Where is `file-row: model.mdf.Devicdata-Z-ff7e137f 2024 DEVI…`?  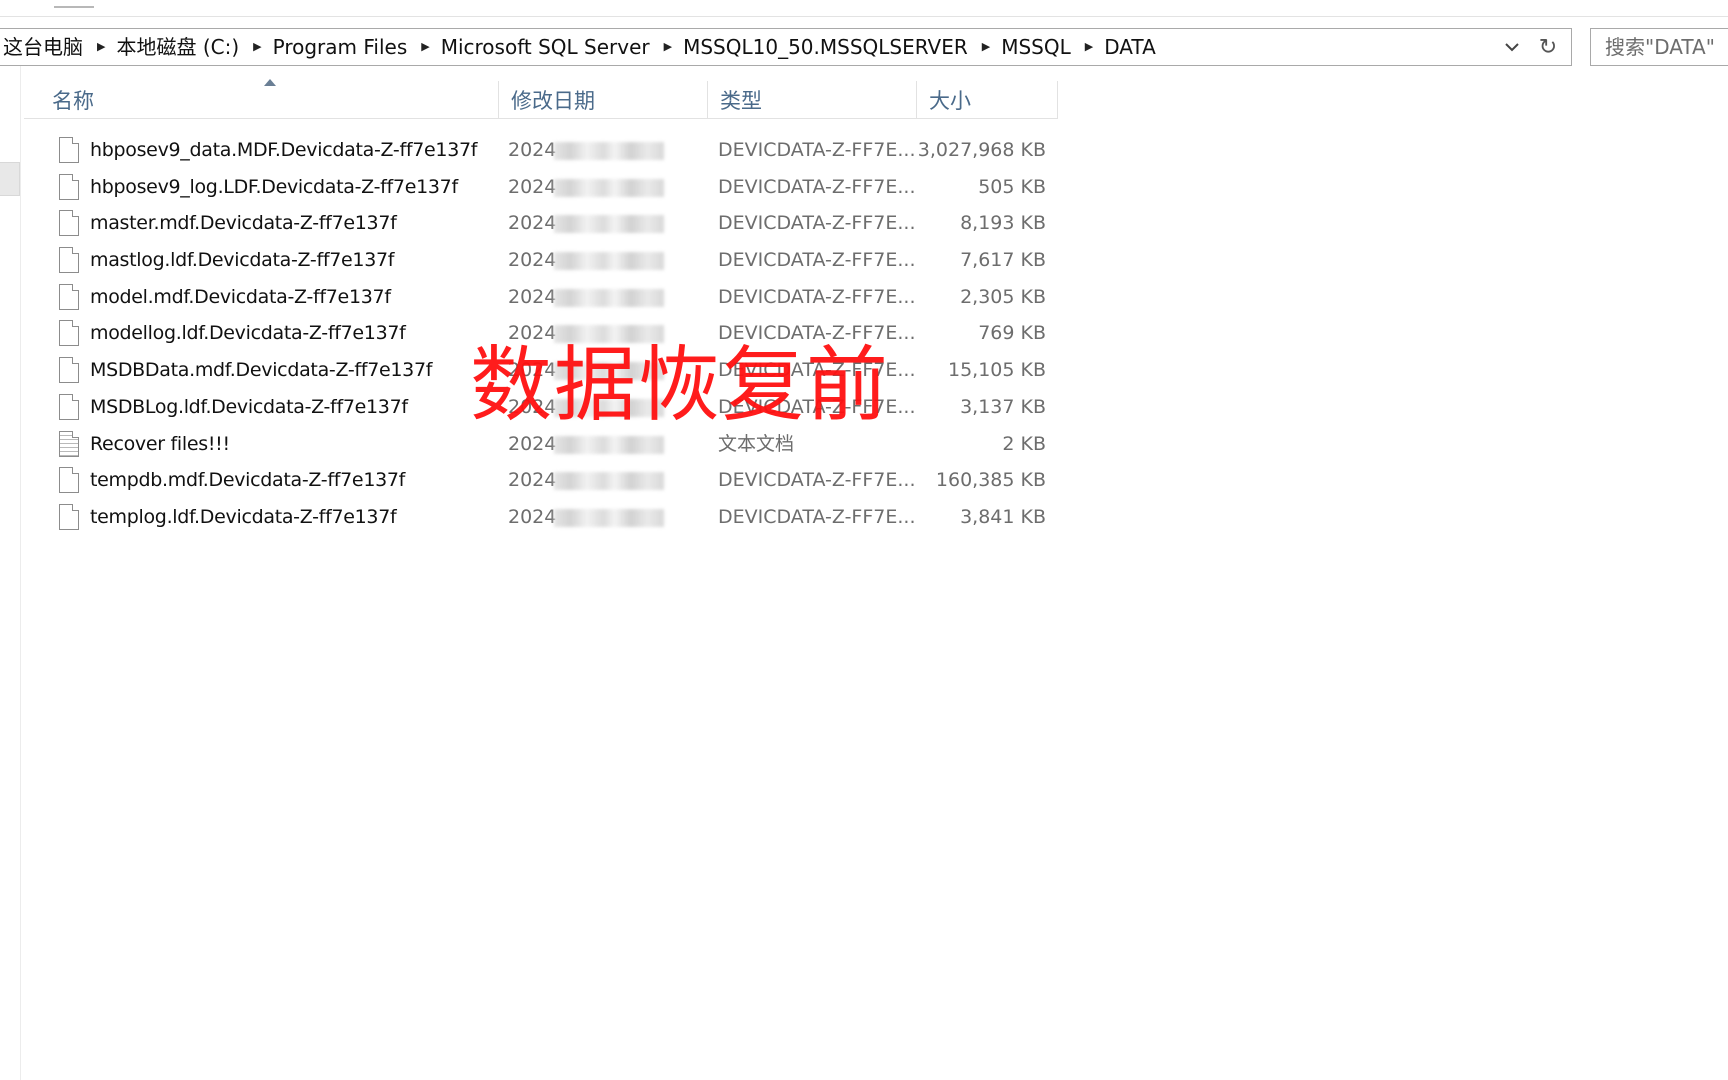
file-row: model.mdf.Devicdata-Z-ff7e137f 2024 DEVI… is located at coordinates (541, 297).